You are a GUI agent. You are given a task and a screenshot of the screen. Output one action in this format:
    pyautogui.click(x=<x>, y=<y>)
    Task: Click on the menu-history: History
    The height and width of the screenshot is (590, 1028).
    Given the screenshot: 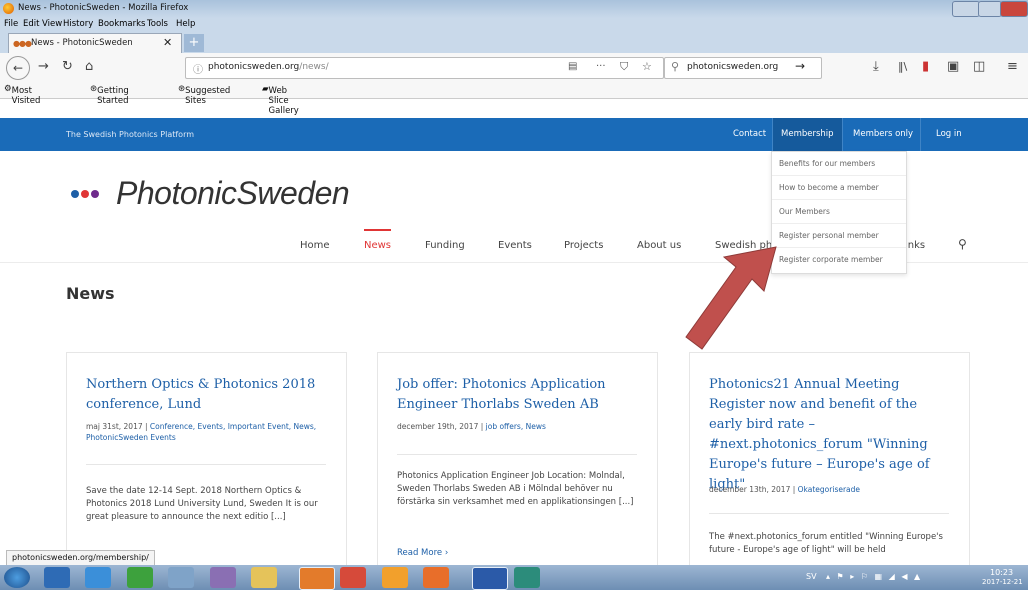 What is the action you would take?
    pyautogui.click(x=78, y=24)
    